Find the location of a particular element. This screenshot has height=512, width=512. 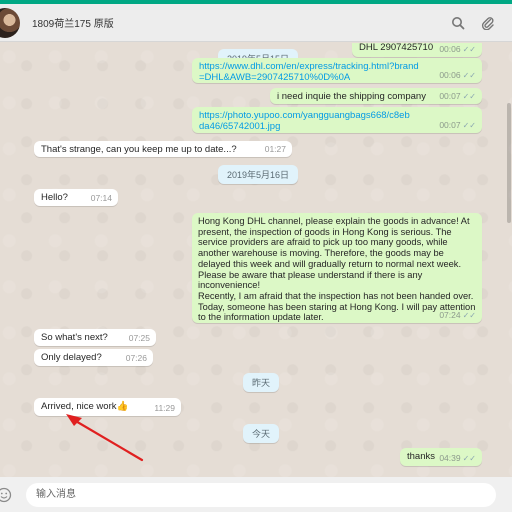

message-outgoing: DHL 2907425710 00:06 ✓✓ is located at coordinates (417, 50).